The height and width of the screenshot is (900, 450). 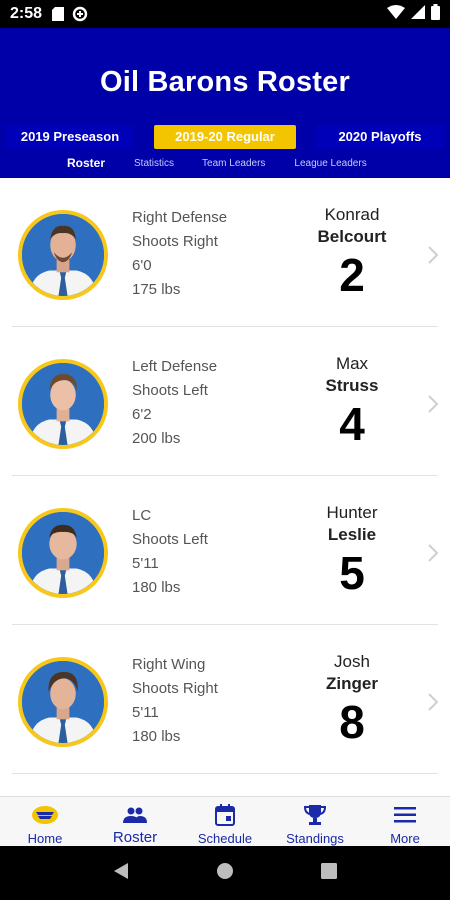 I want to click on player-last-name: Belcourt, so click(x=352, y=236).